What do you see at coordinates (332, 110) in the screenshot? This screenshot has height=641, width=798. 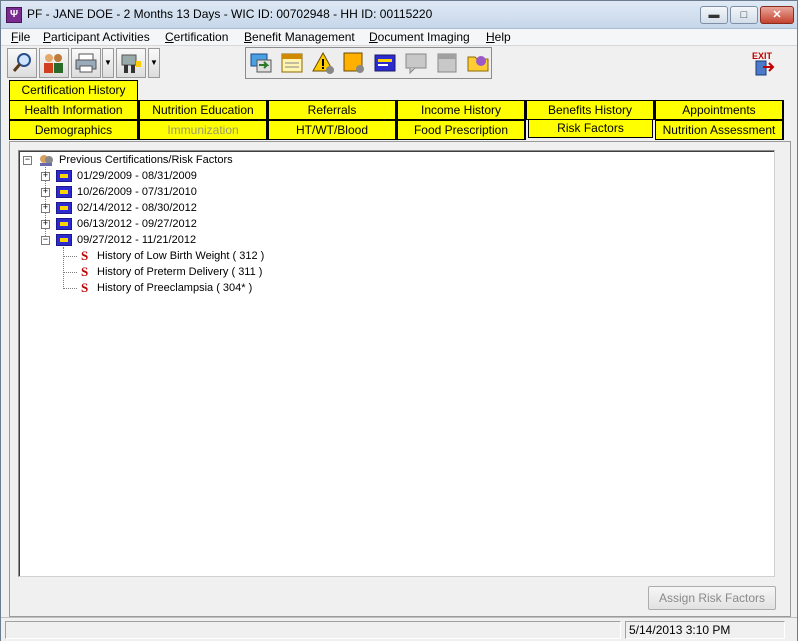 I see `tab-referrals: Referrals` at bounding box center [332, 110].